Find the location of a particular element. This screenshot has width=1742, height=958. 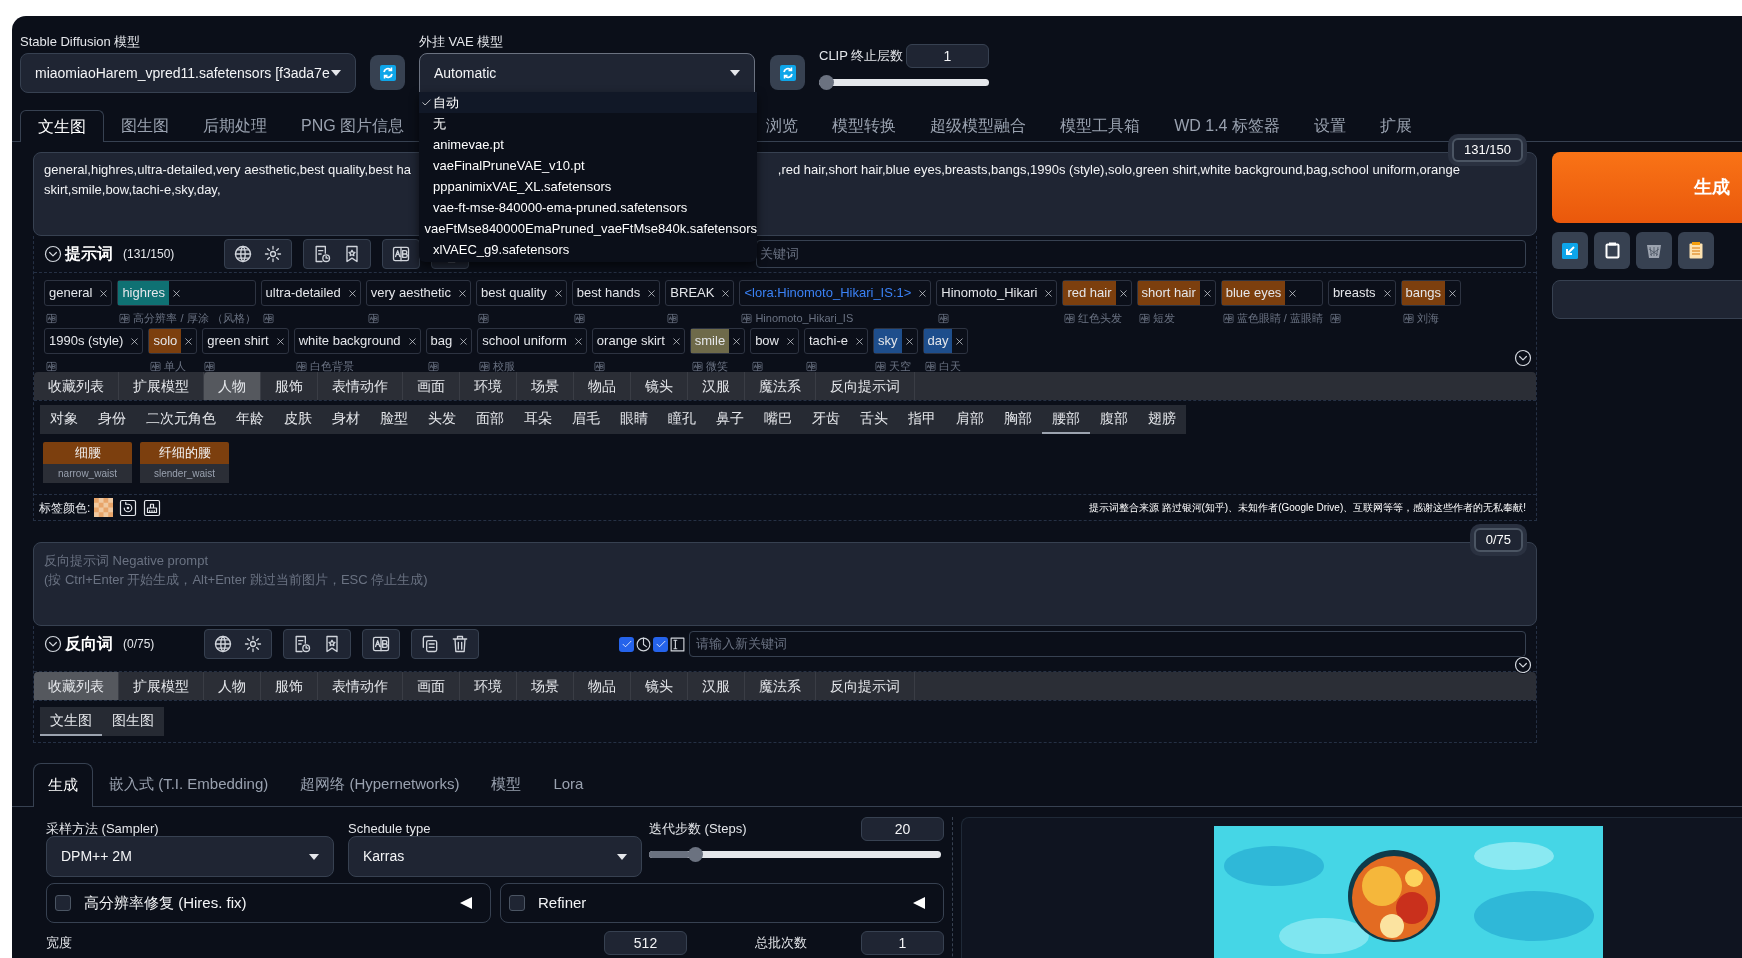

settings-tab: 嵌入式 (T.I. Embedding) is located at coordinates (189, 784).